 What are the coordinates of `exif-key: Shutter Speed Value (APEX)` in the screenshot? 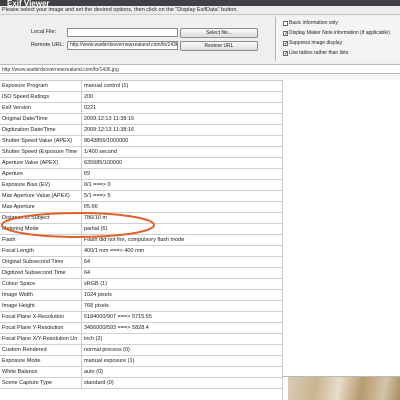 It's located at (37, 141).